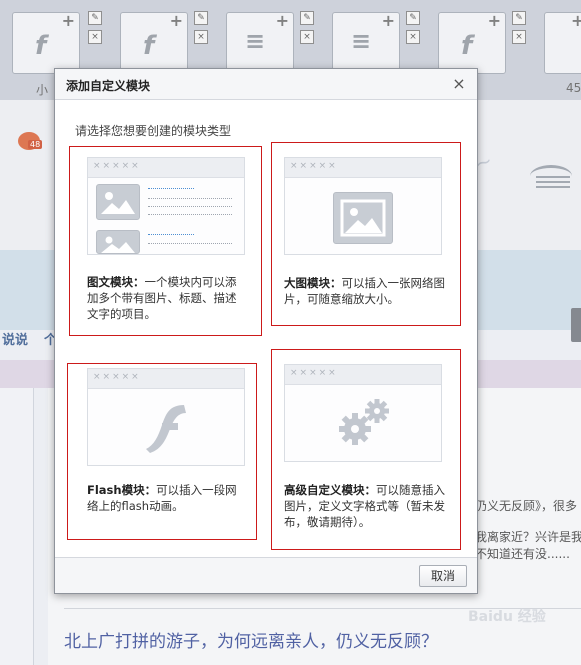 The width and height of the screenshot is (581, 665). I want to click on cancel-button: 取消, so click(443, 576).